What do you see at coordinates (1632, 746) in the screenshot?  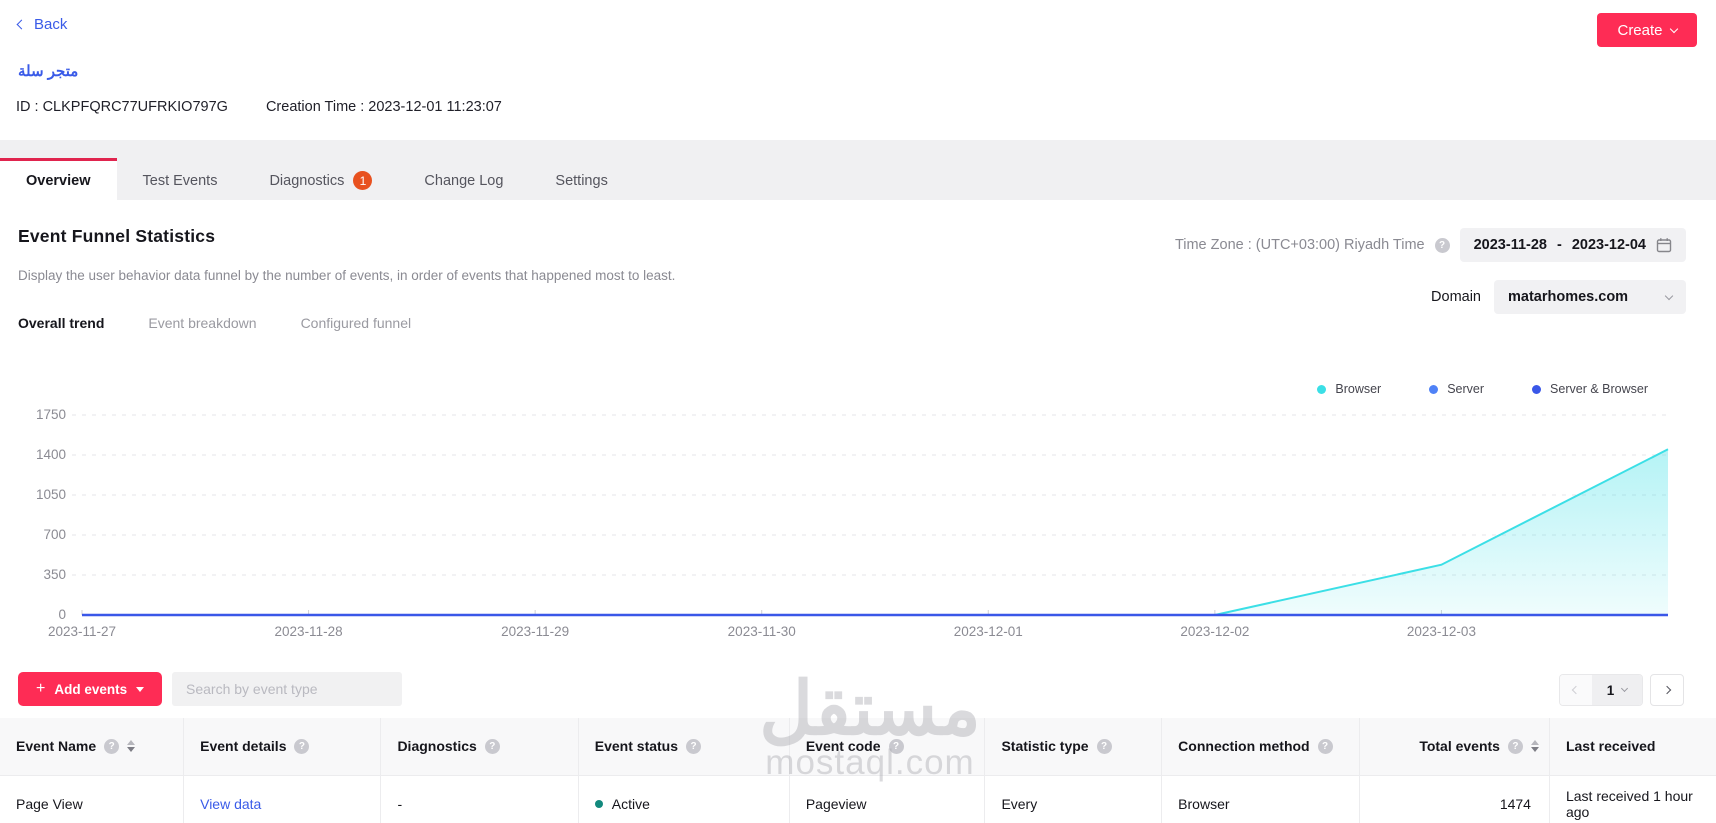 I see `col-last-received: Last received` at bounding box center [1632, 746].